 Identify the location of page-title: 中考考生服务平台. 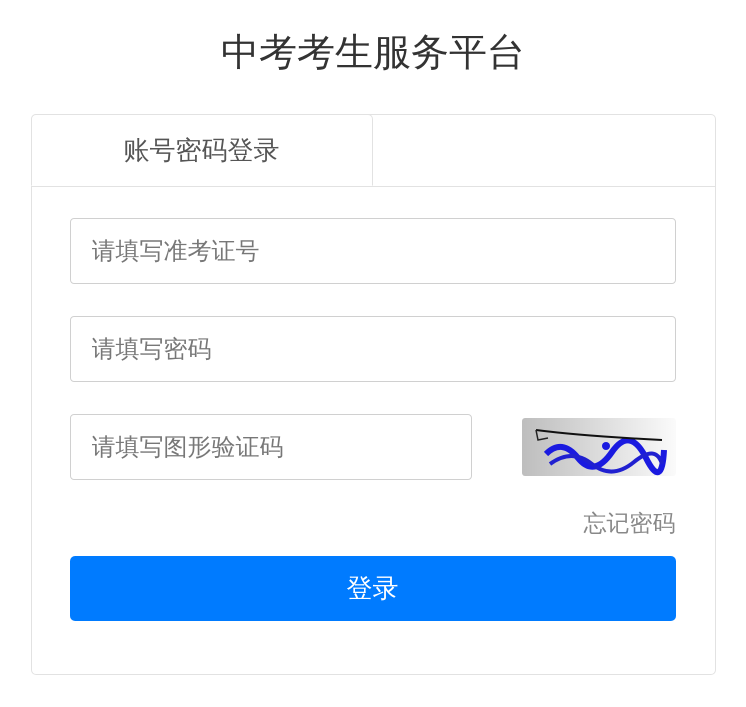
(373, 52).